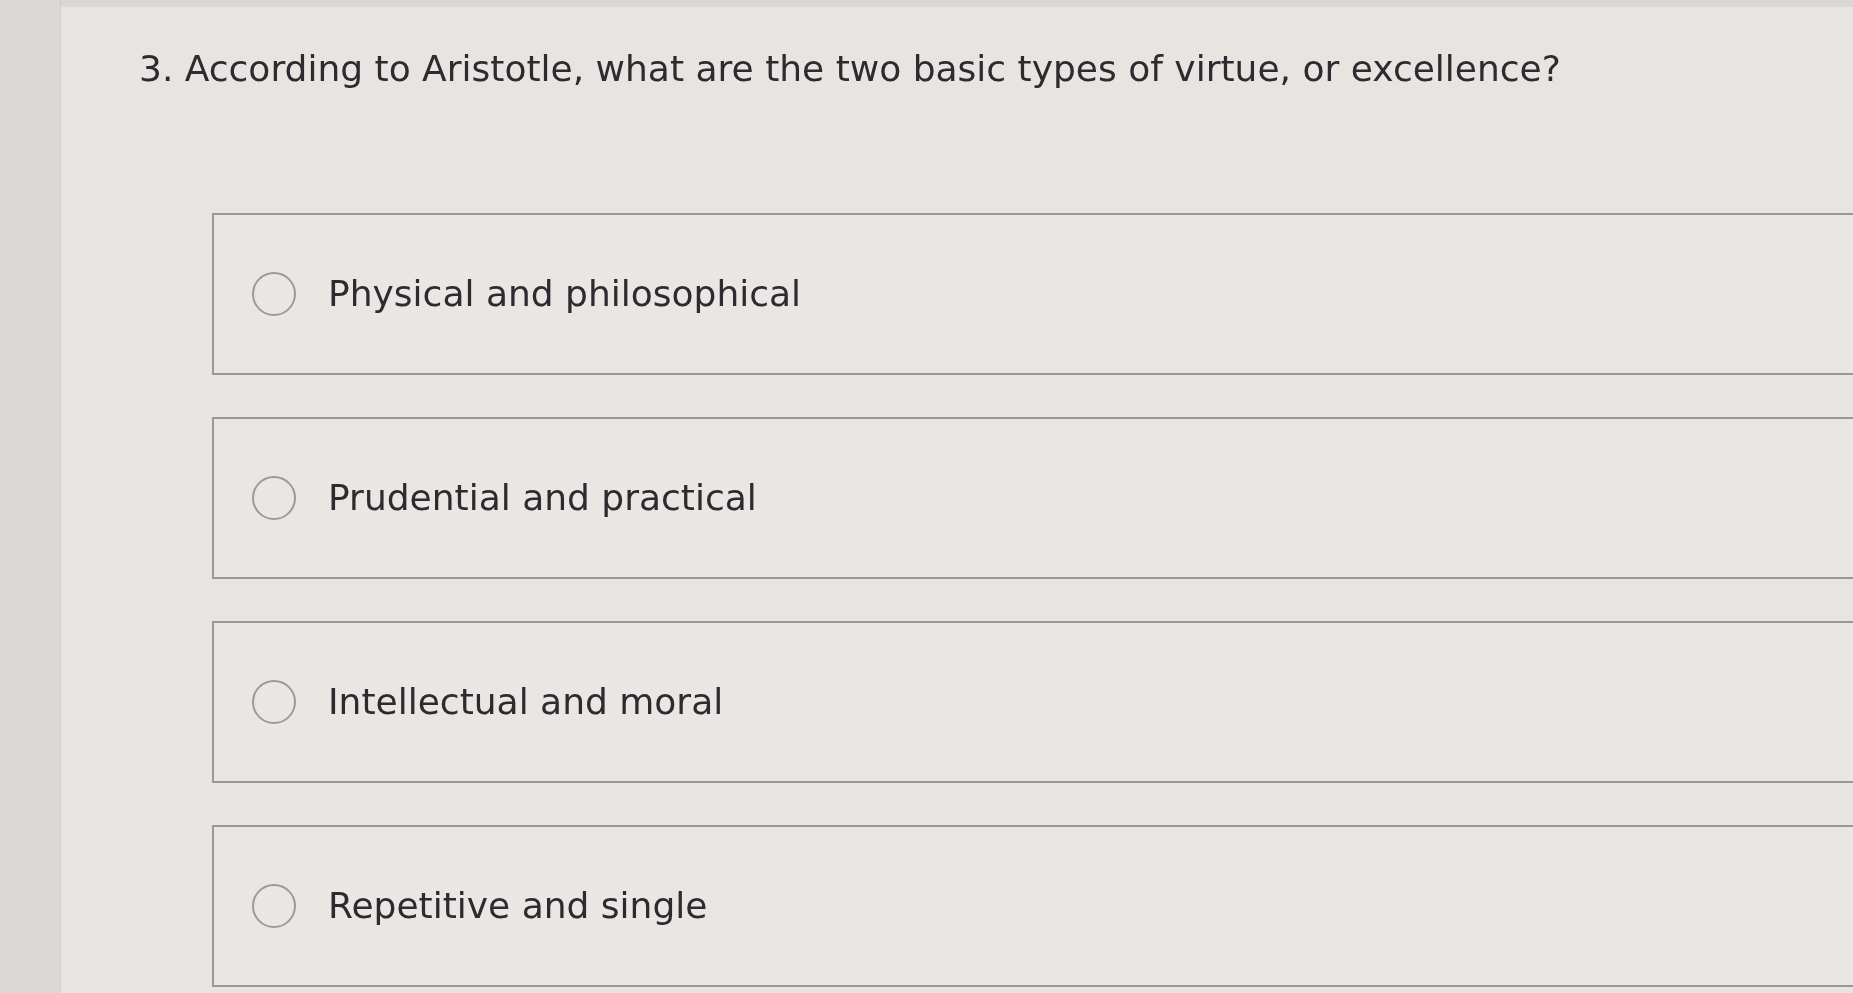  Describe the element at coordinates (542, 498) in the screenshot. I see `option-label: Prudential and practical` at that location.